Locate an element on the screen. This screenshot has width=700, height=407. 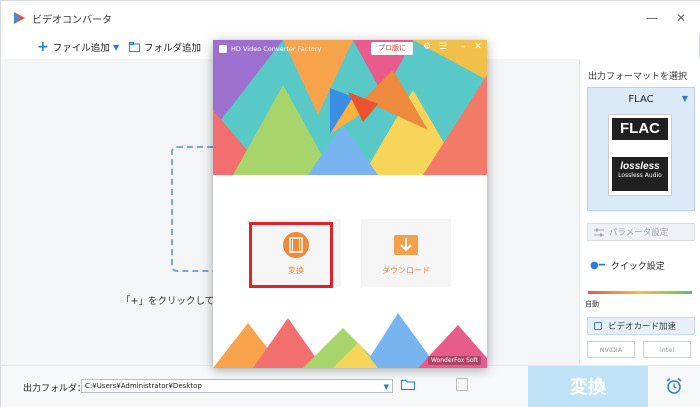
download-tile: ダウンロード is located at coordinates (406, 253).